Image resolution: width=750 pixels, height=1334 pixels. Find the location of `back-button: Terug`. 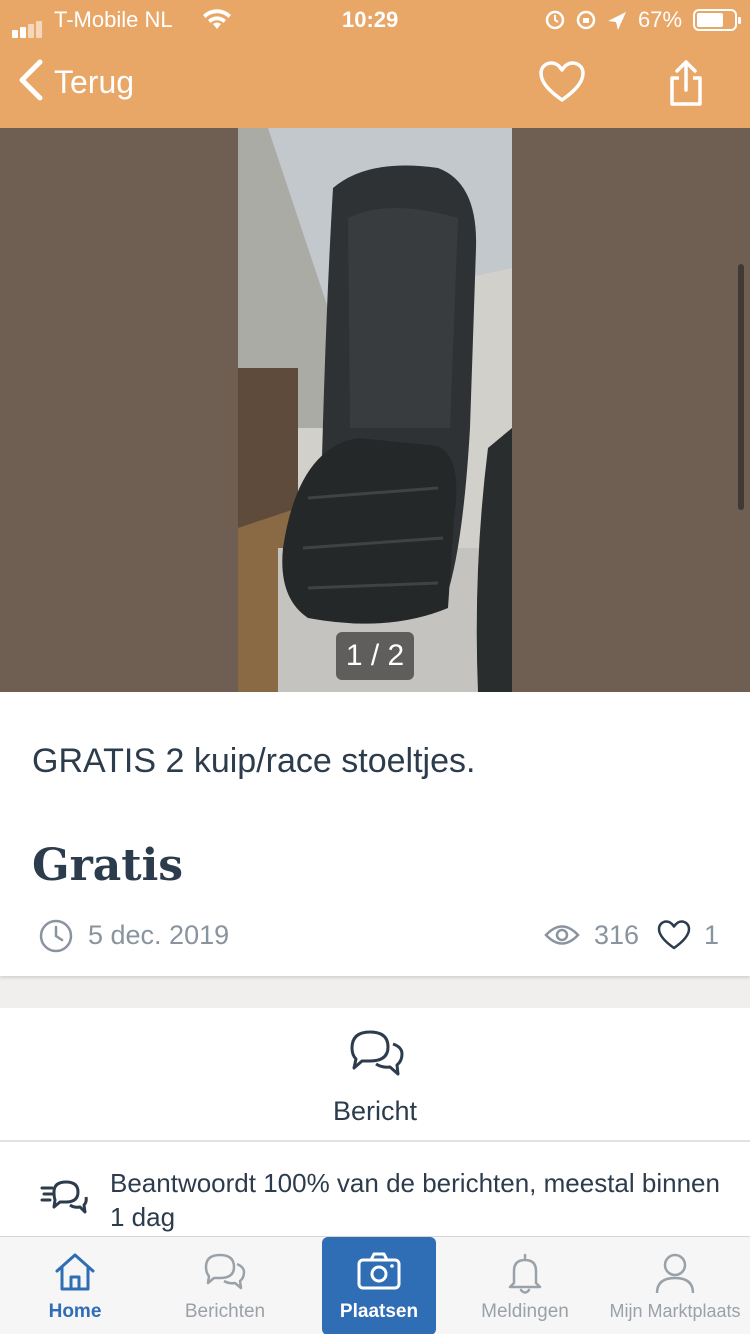

back-button: Terug is located at coordinates (75, 82).